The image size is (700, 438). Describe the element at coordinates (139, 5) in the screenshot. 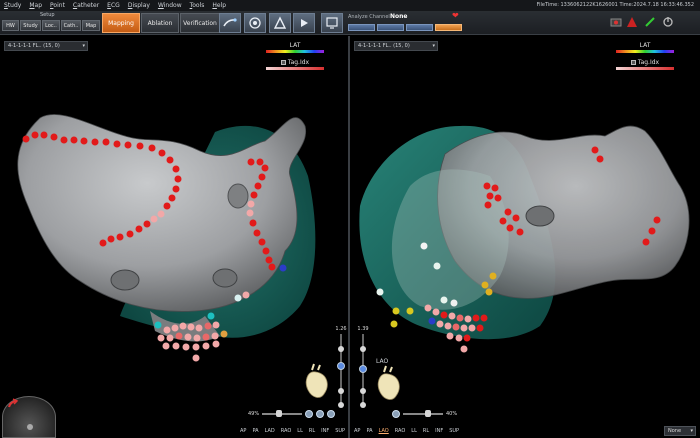

I see `menu-display: Display` at that location.